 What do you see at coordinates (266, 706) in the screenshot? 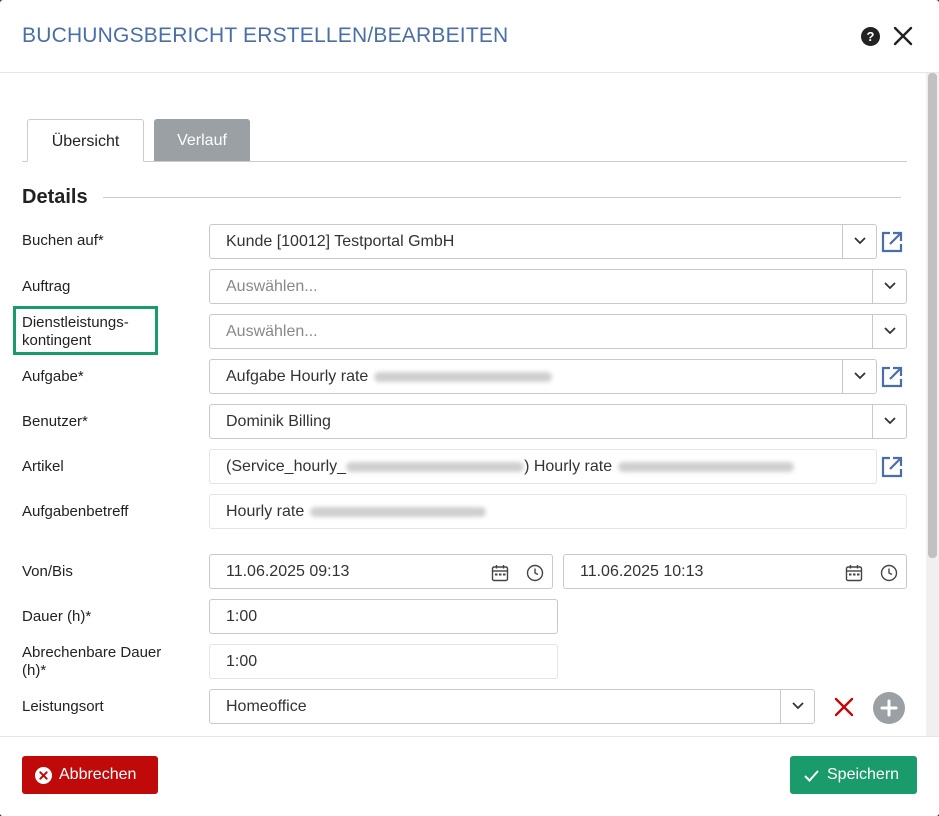
I see `leistungsort-value: Homeoffice` at bounding box center [266, 706].